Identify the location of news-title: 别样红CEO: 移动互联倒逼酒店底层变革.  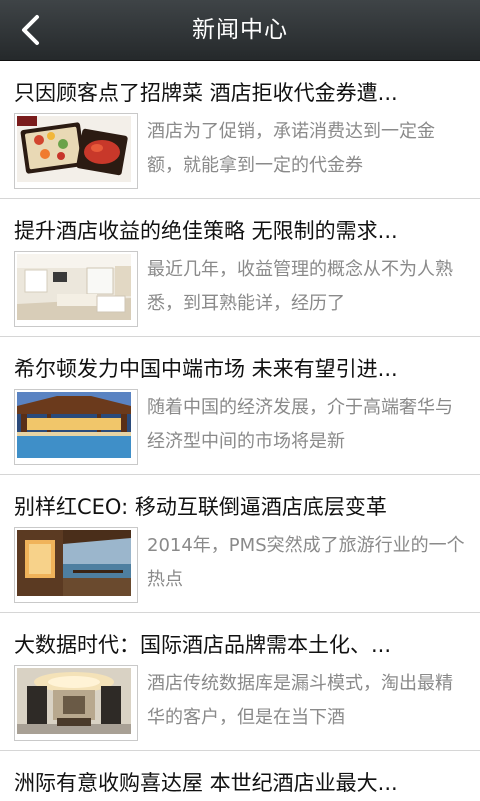
(240, 506).